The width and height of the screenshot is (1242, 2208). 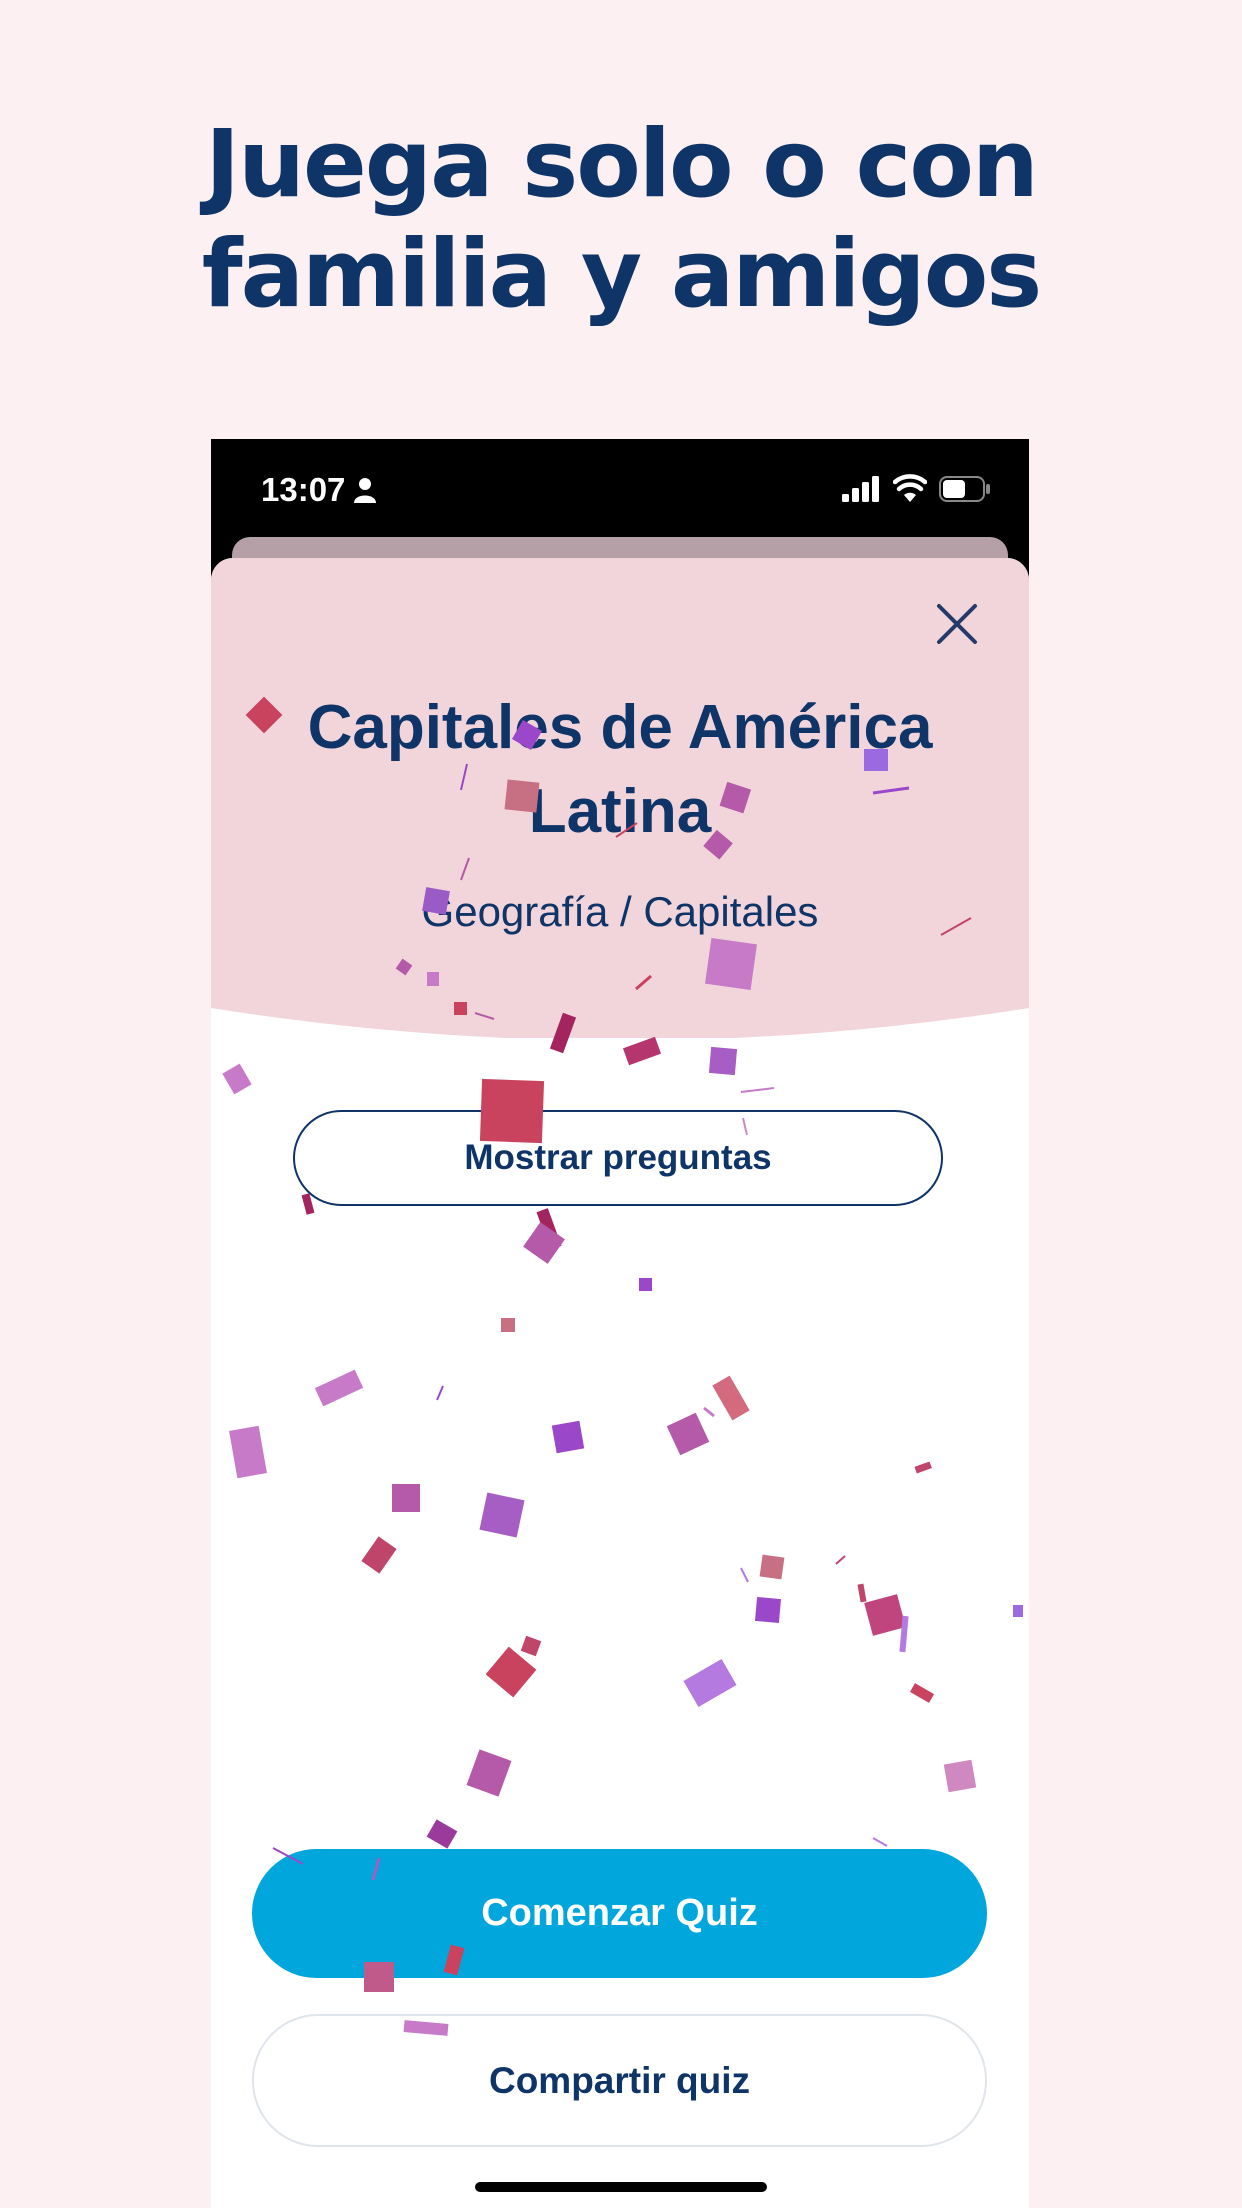 What do you see at coordinates (620, 489) in the screenshot?
I see `status-bar: 13:07` at bounding box center [620, 489].